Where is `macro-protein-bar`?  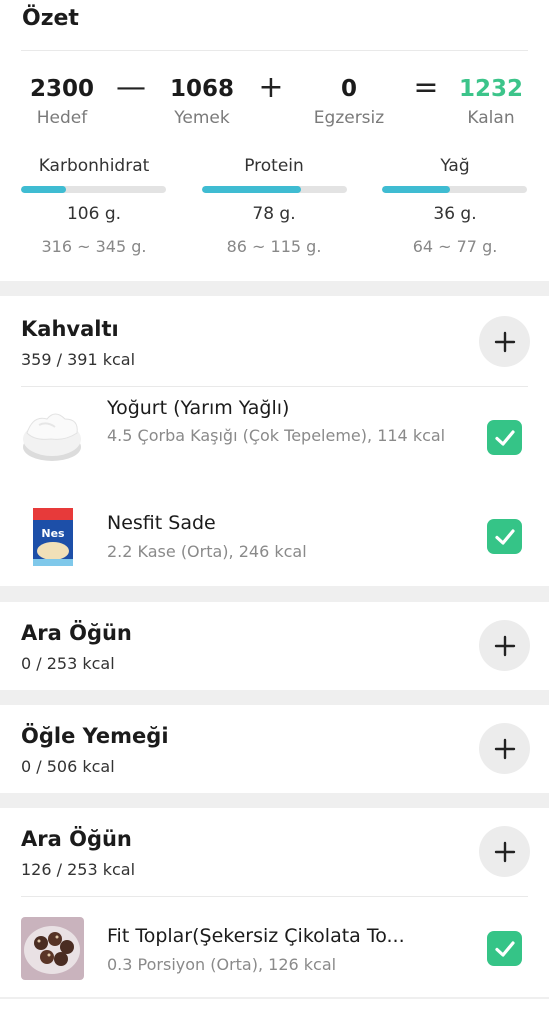 macro-protein-bar is located at coordinates (274, 189).